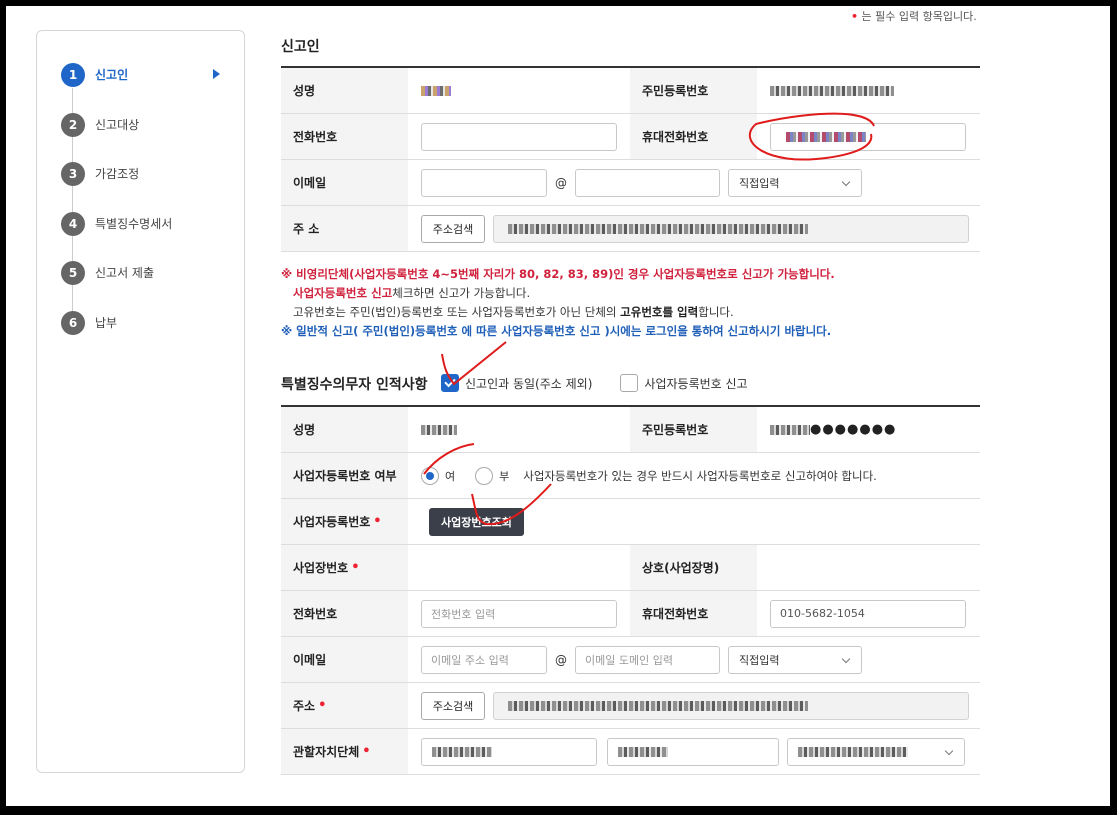 The image size is (1117, 815). What do you see at coordinates (116, 137) in the screenshot?
I see `step-item-target: 2 신고대상` at bounding box center [116, 137].